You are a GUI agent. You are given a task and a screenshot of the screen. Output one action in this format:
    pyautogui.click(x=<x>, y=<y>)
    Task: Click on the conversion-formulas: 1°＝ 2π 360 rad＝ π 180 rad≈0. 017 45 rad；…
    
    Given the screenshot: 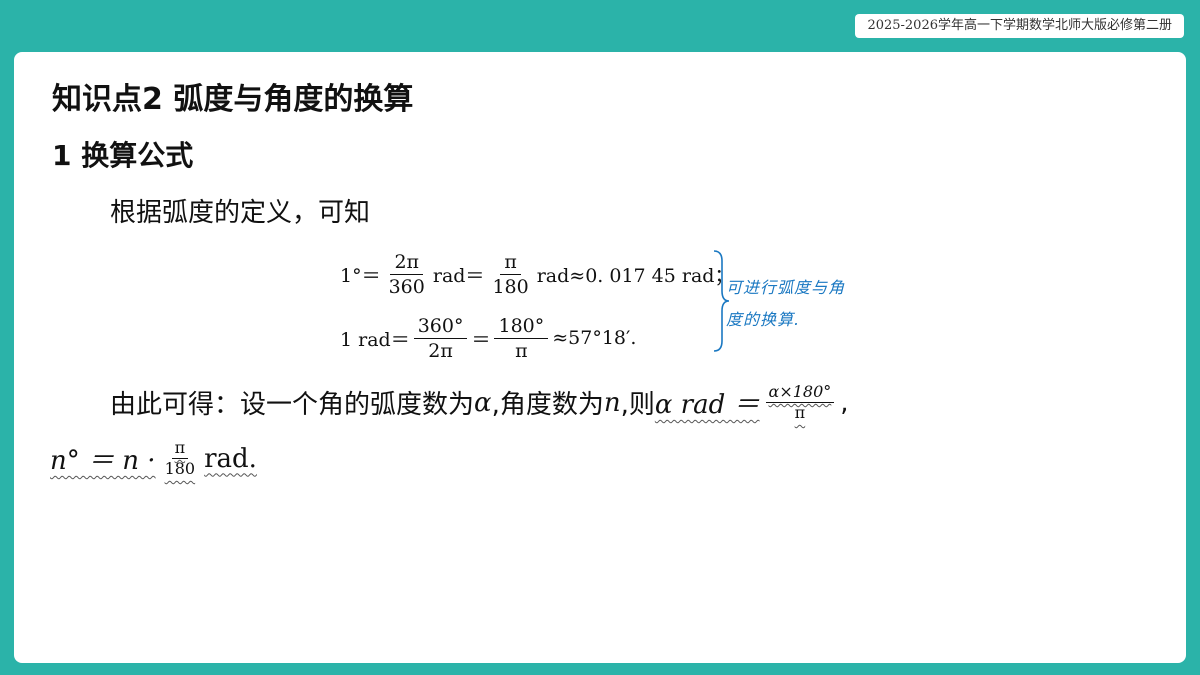 What is the action you would take?
    pyautogui.click(x=536, y=306)
    